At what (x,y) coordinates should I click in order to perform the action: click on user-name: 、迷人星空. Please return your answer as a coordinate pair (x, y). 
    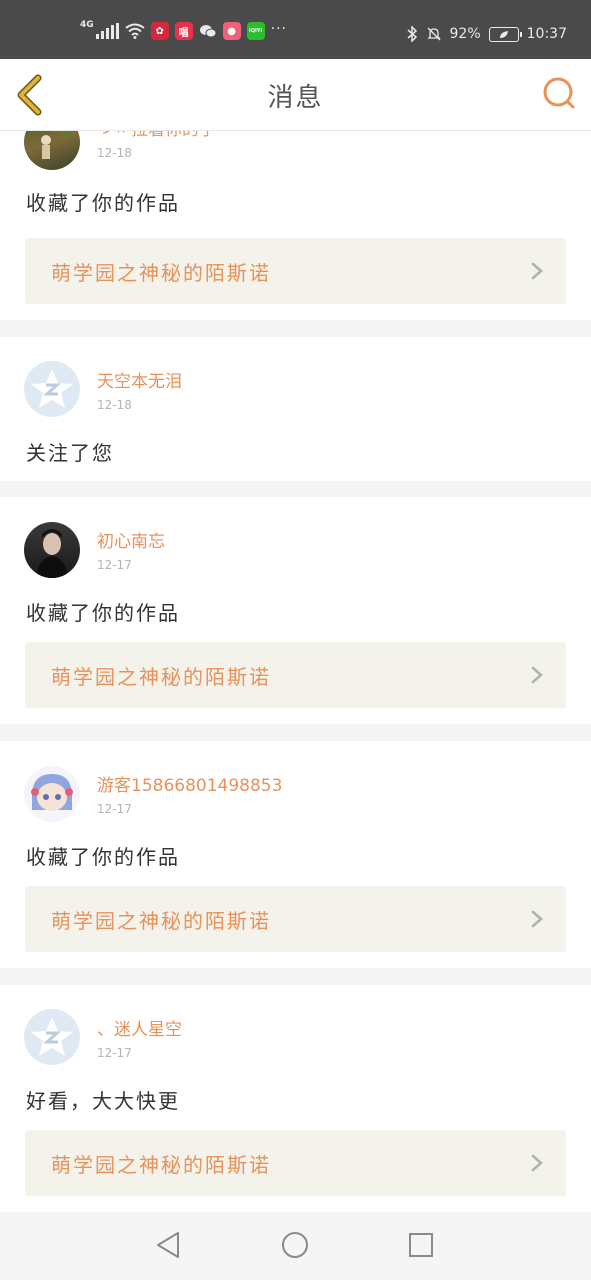
    Looking at the image, I should click on (139, 1027).